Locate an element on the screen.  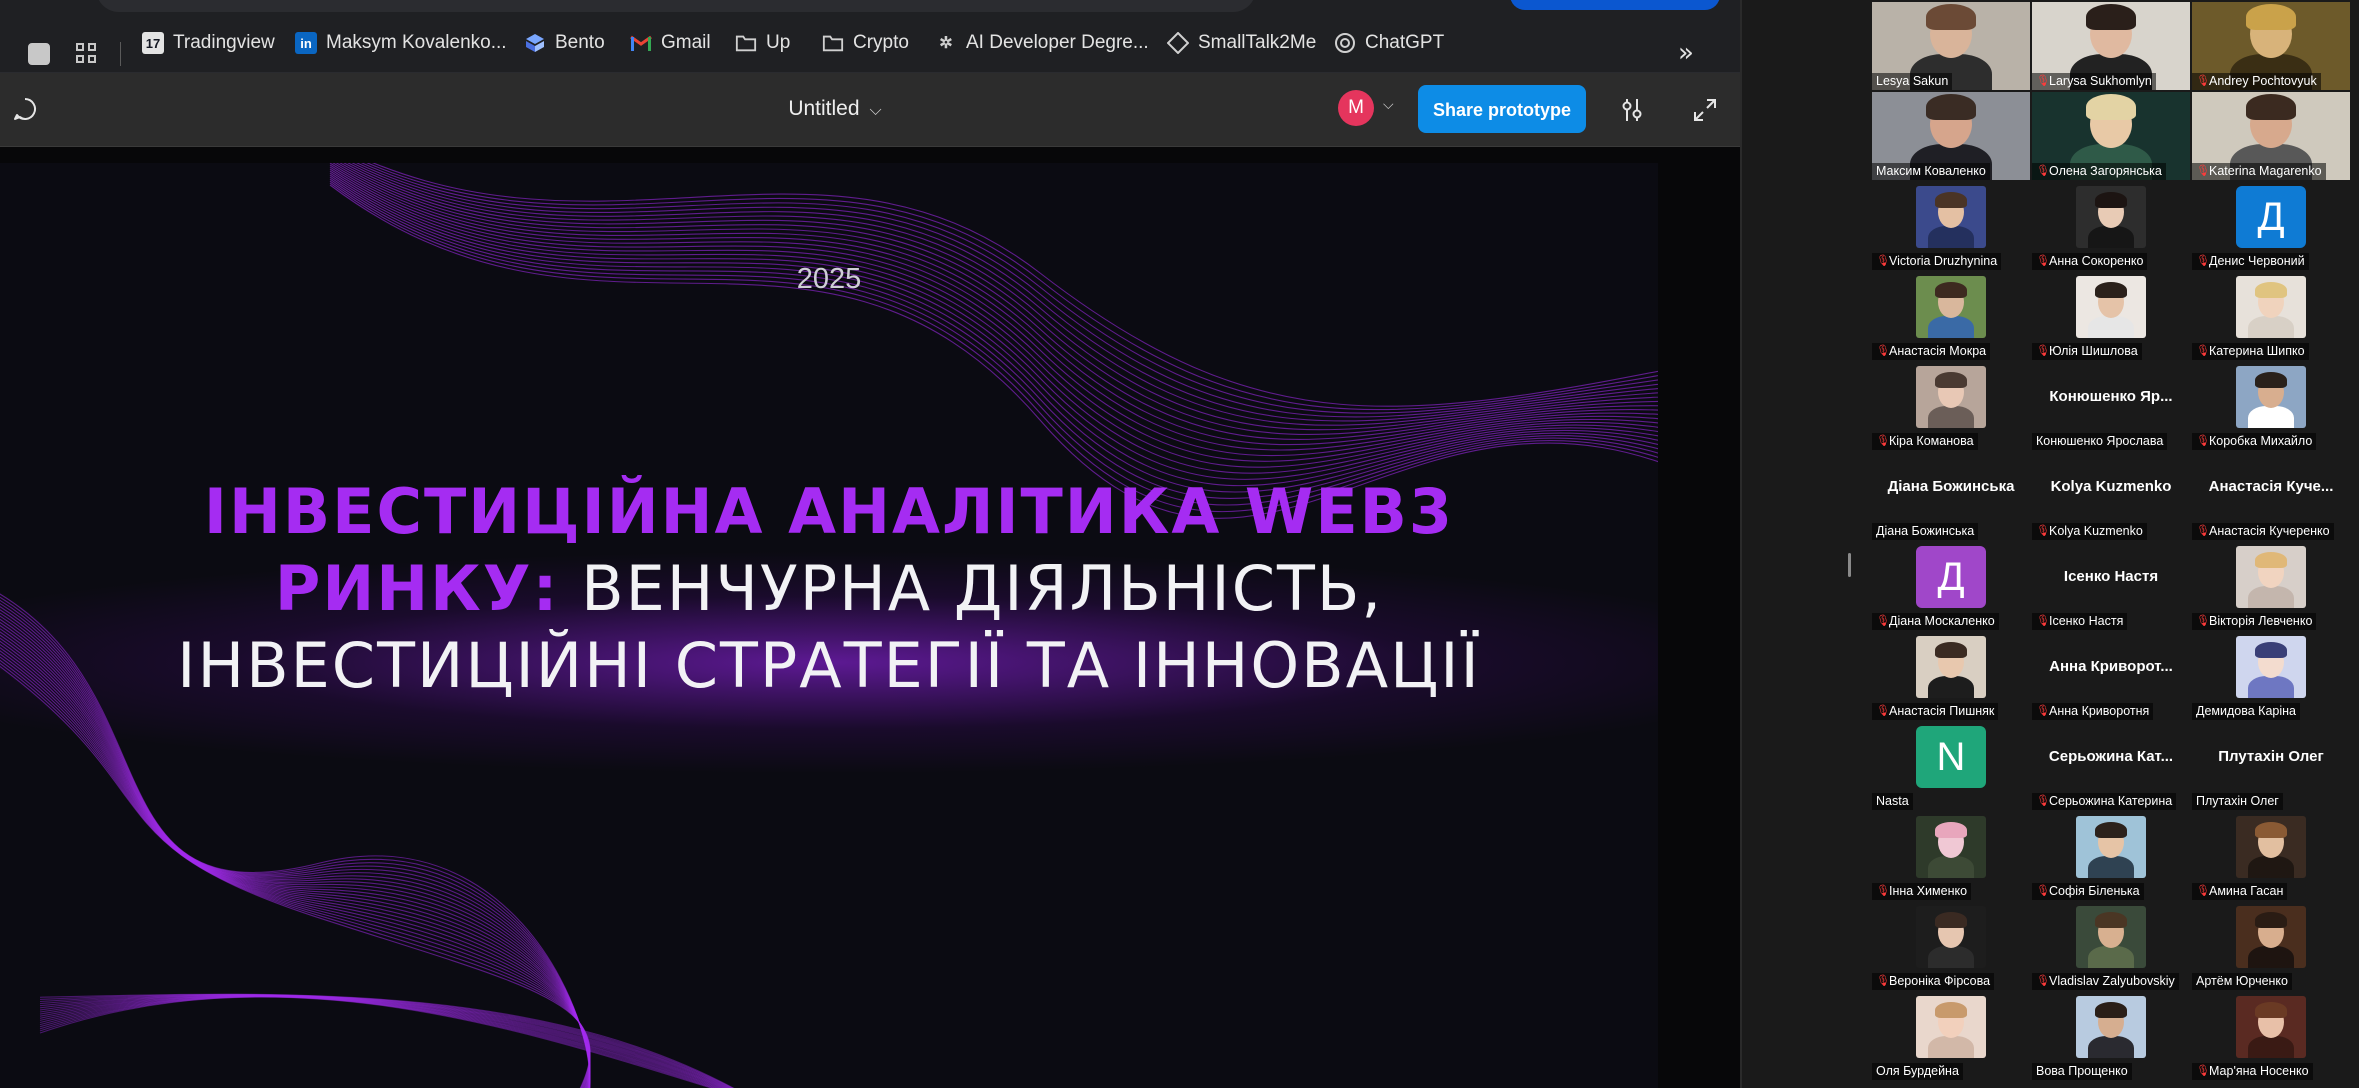
browser-profile-button is located at coordinates (1615, 5).